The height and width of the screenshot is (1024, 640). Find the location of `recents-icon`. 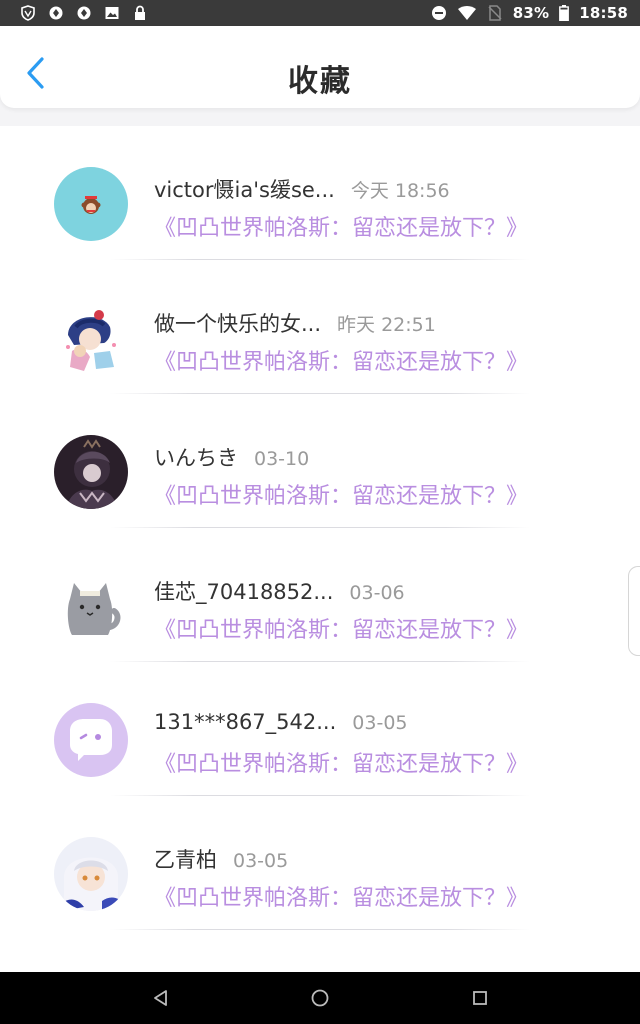

recents-icon is located at coordinates (480, 998).